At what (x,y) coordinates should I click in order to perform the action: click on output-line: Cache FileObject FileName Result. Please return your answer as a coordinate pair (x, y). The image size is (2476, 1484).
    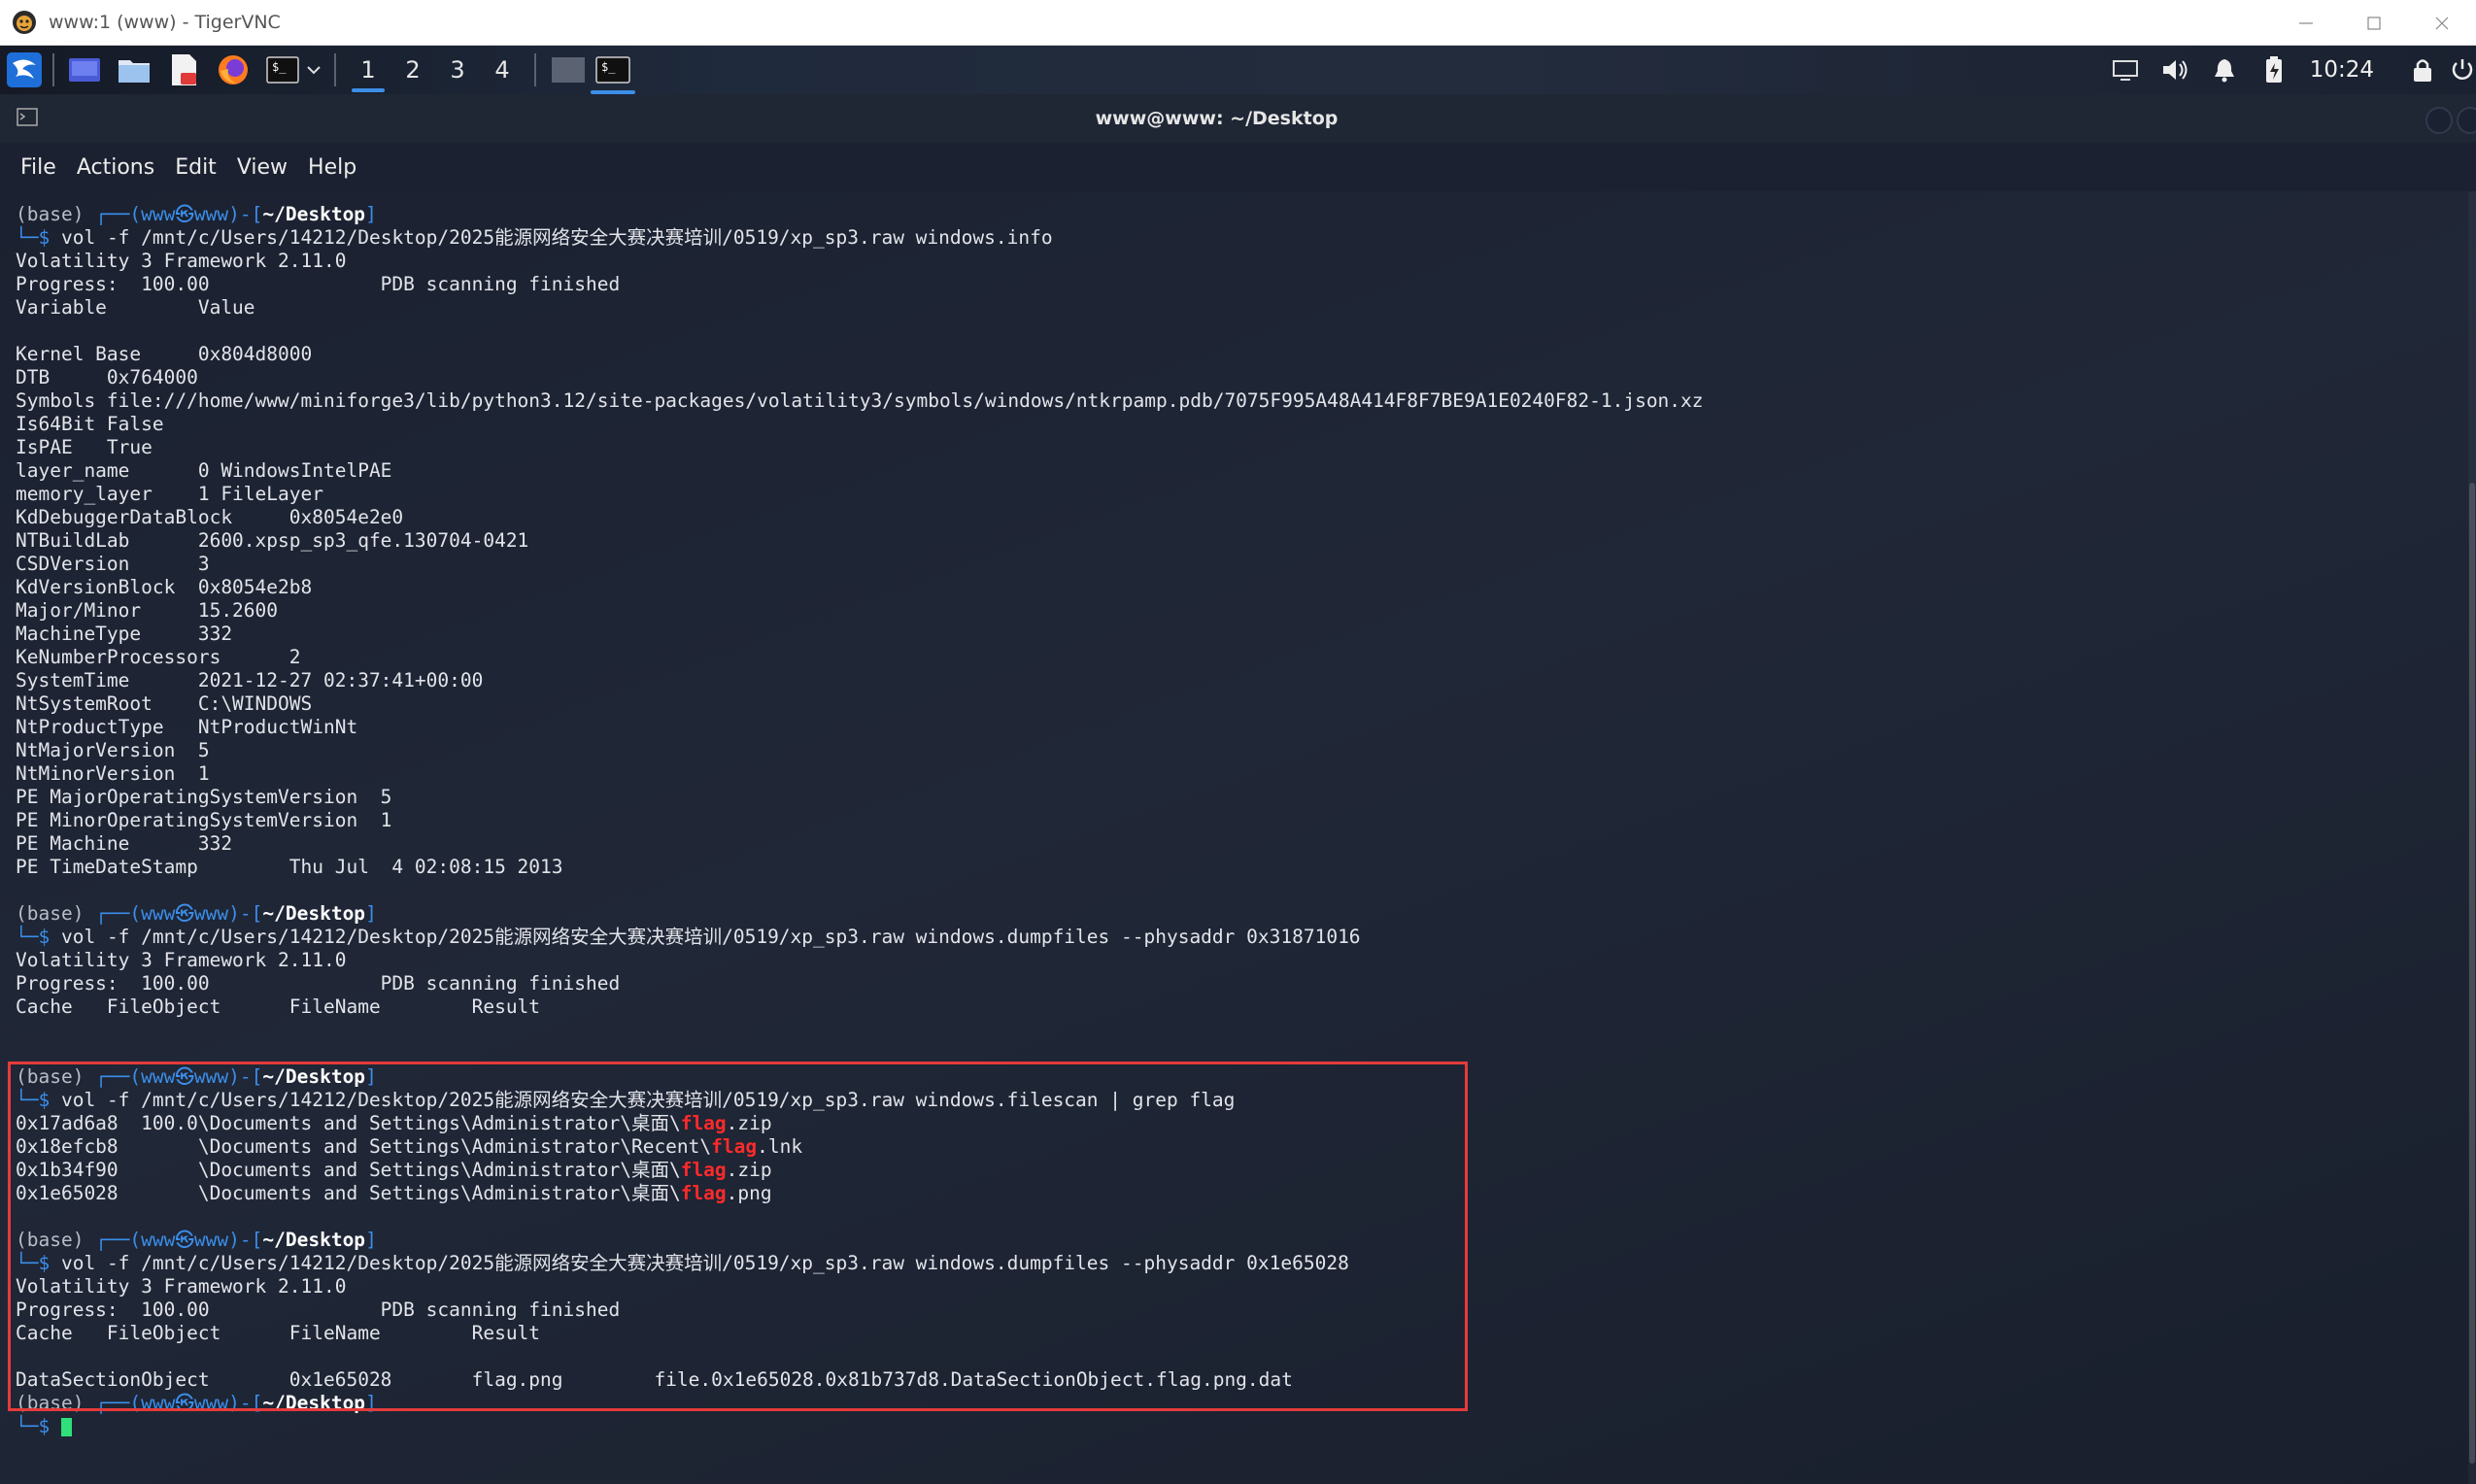
    Looking at the image, I should click on (1246, 1007).